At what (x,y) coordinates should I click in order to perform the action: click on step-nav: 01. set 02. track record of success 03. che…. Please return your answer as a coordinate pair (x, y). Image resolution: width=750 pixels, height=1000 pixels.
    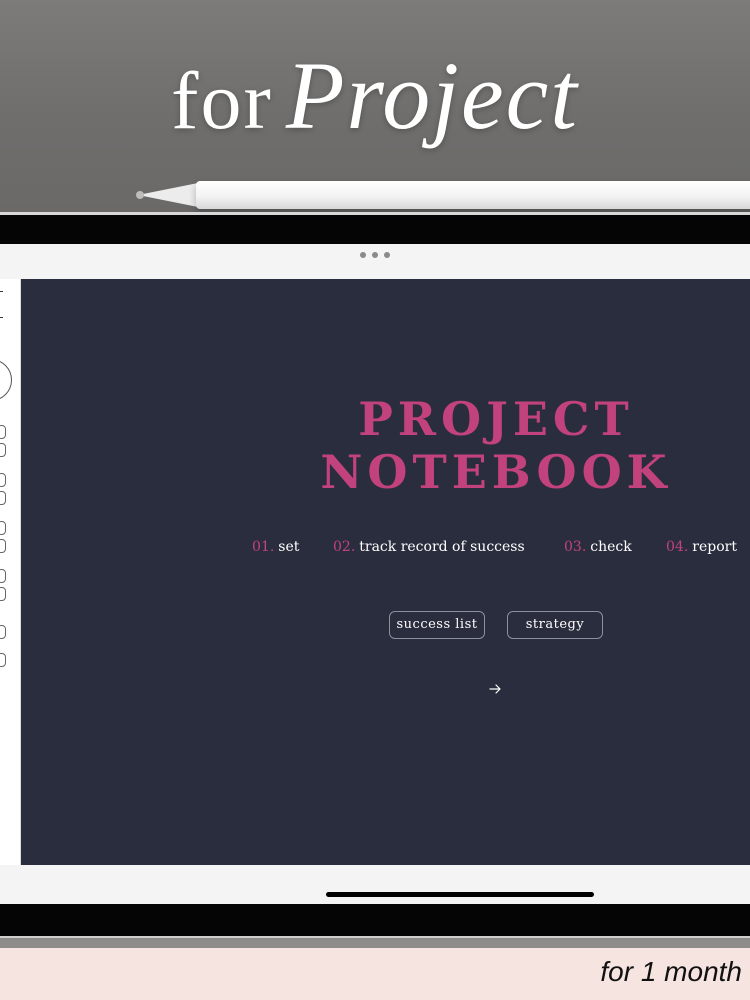
    Looking at the image, I should click on (501, 549).